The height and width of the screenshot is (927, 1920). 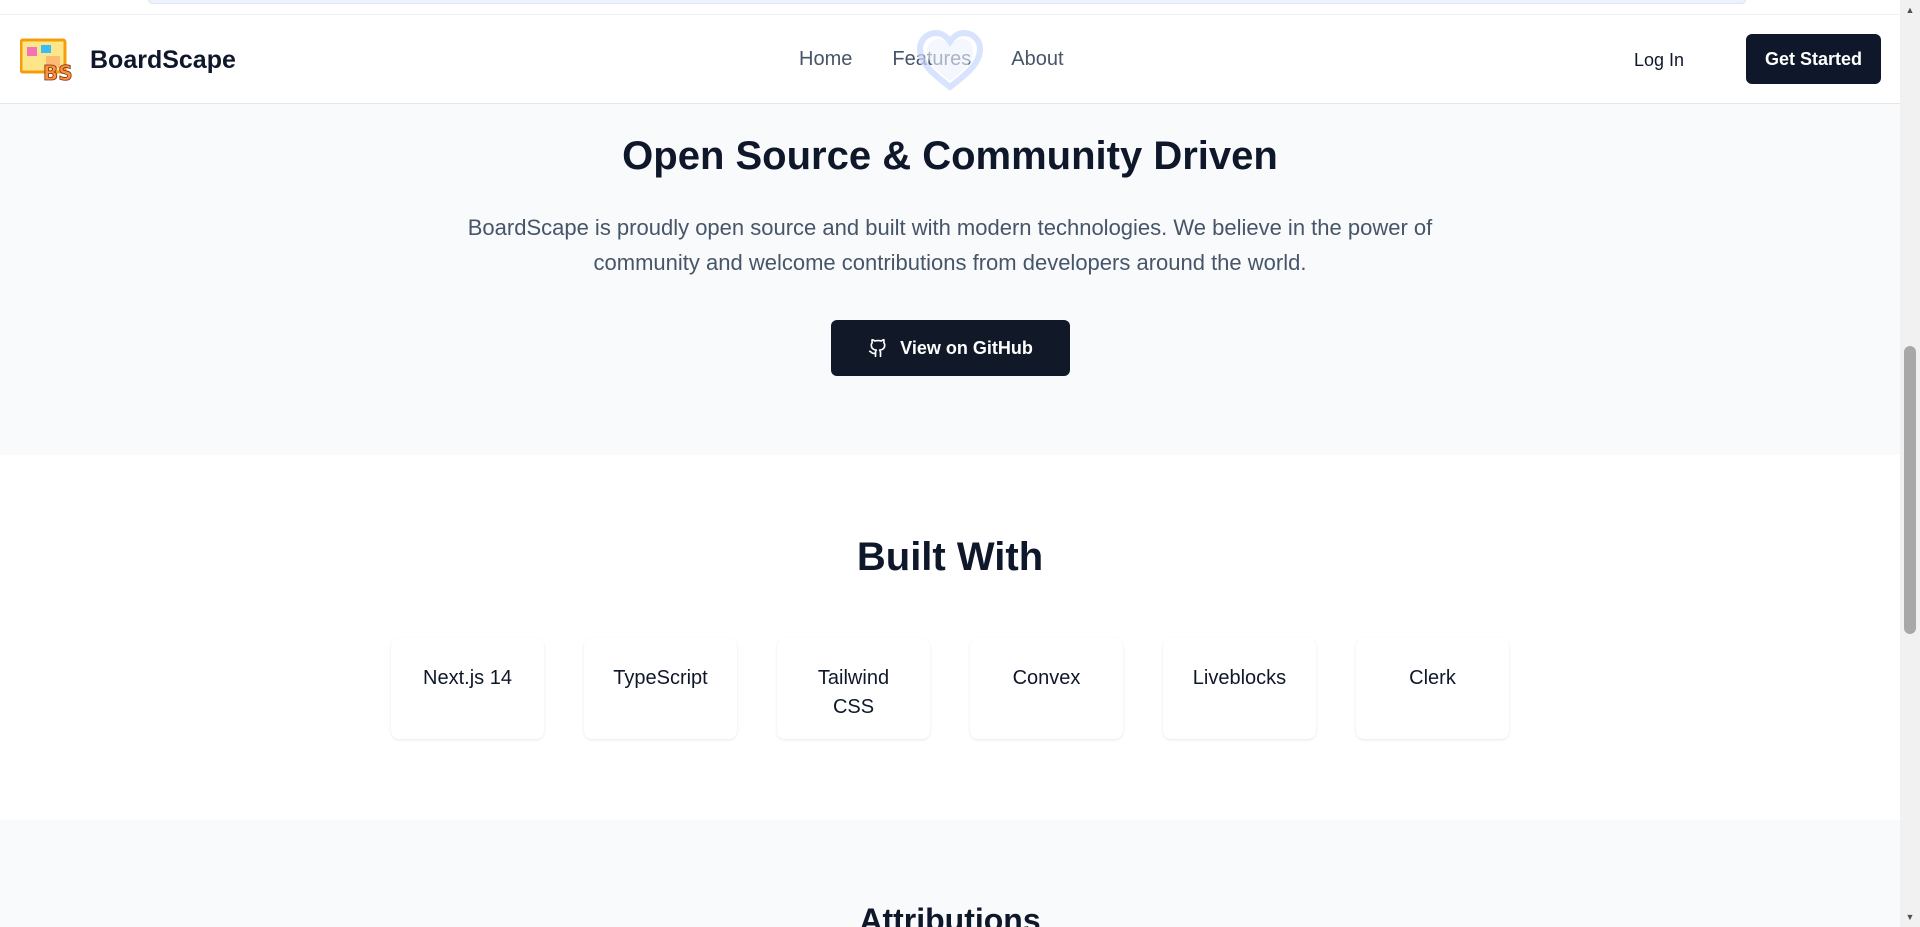 I want to click on scroll-up-arrow-icon: ▲, so click(x=1910, y=10).